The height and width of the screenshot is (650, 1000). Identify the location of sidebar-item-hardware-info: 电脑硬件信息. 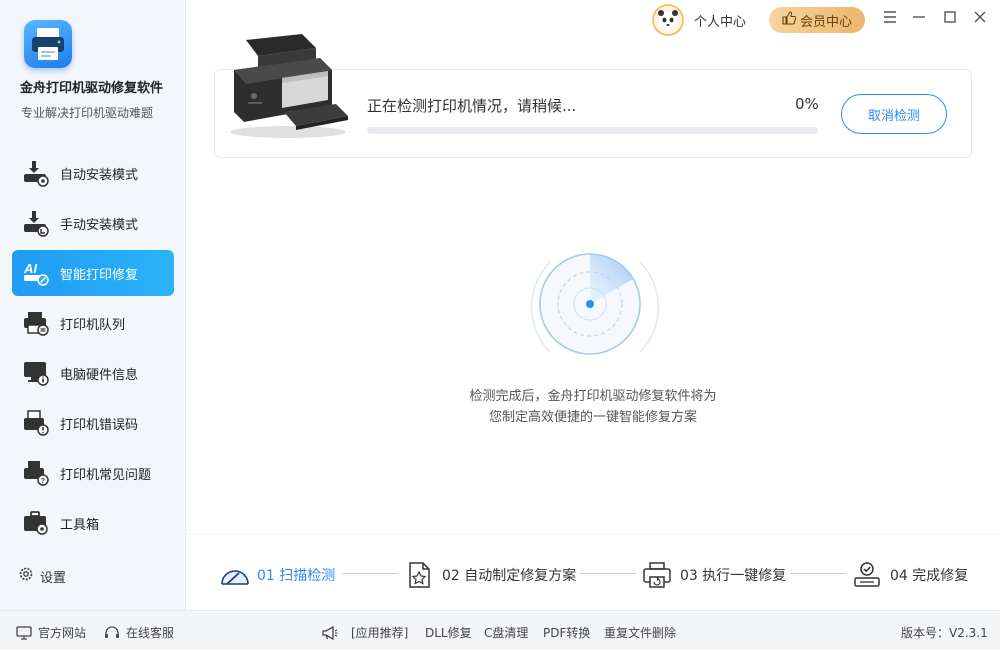
(93, 373).